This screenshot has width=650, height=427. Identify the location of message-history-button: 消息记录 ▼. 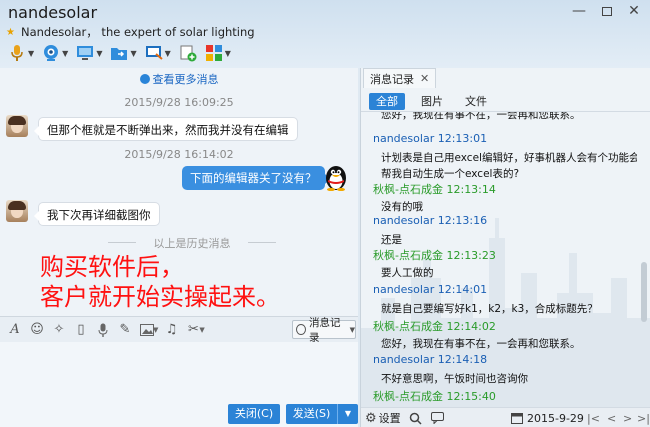
(324, 330).